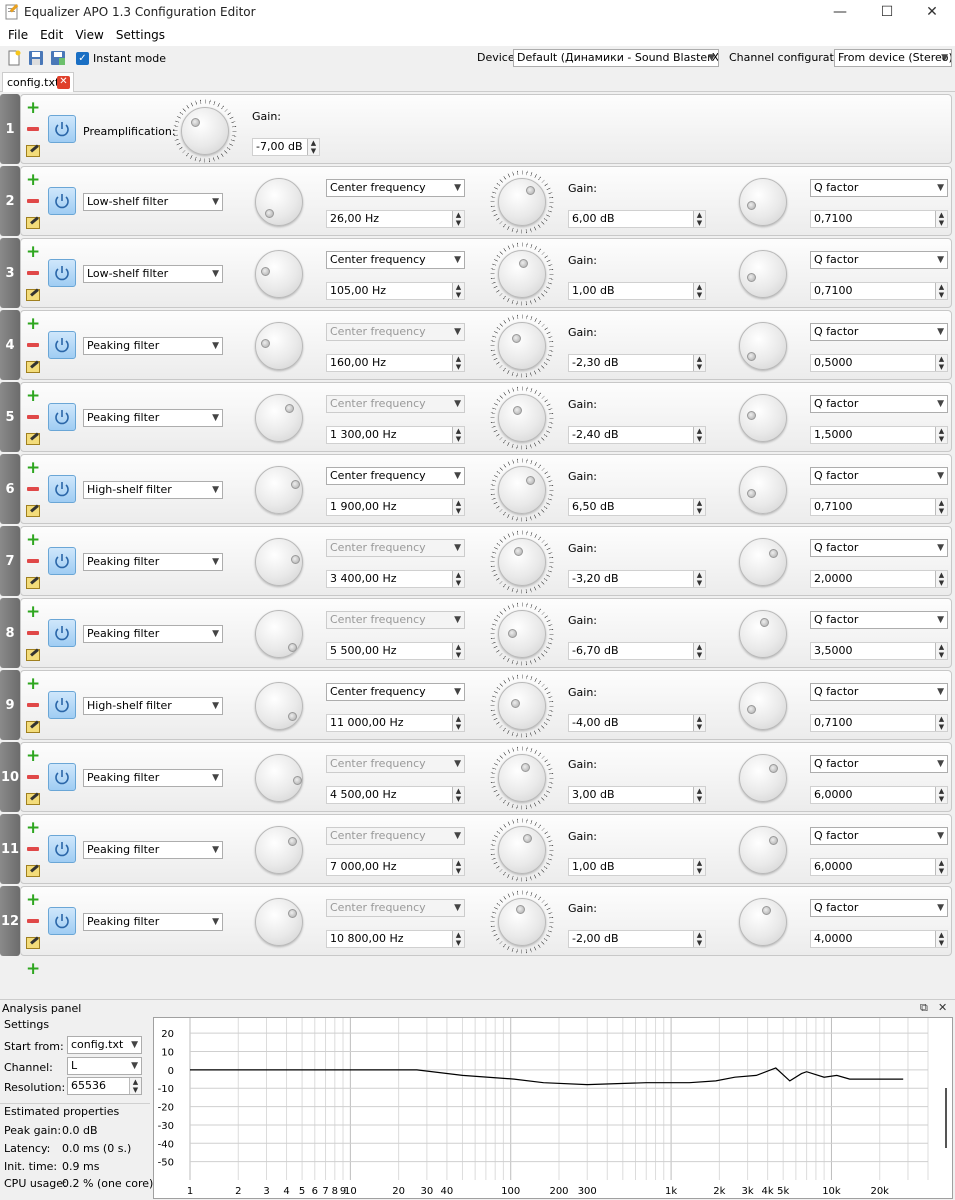 The height and width of the screenshot is (1200, 955). I want to click on filter-type-select: High-shelf filter ▼, so click(153, 706).